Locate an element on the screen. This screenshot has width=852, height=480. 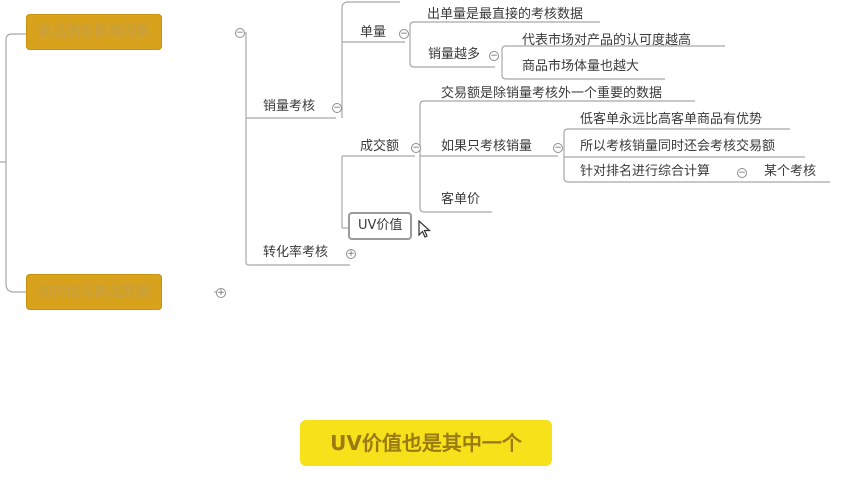
topic-avg-order-value: 客单价 is located at coordinates (460, 200).